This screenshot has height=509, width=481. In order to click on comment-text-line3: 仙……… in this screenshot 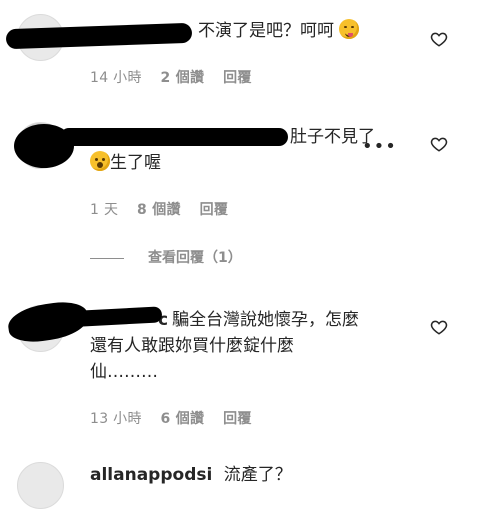, I will do `click(250, 372)`.